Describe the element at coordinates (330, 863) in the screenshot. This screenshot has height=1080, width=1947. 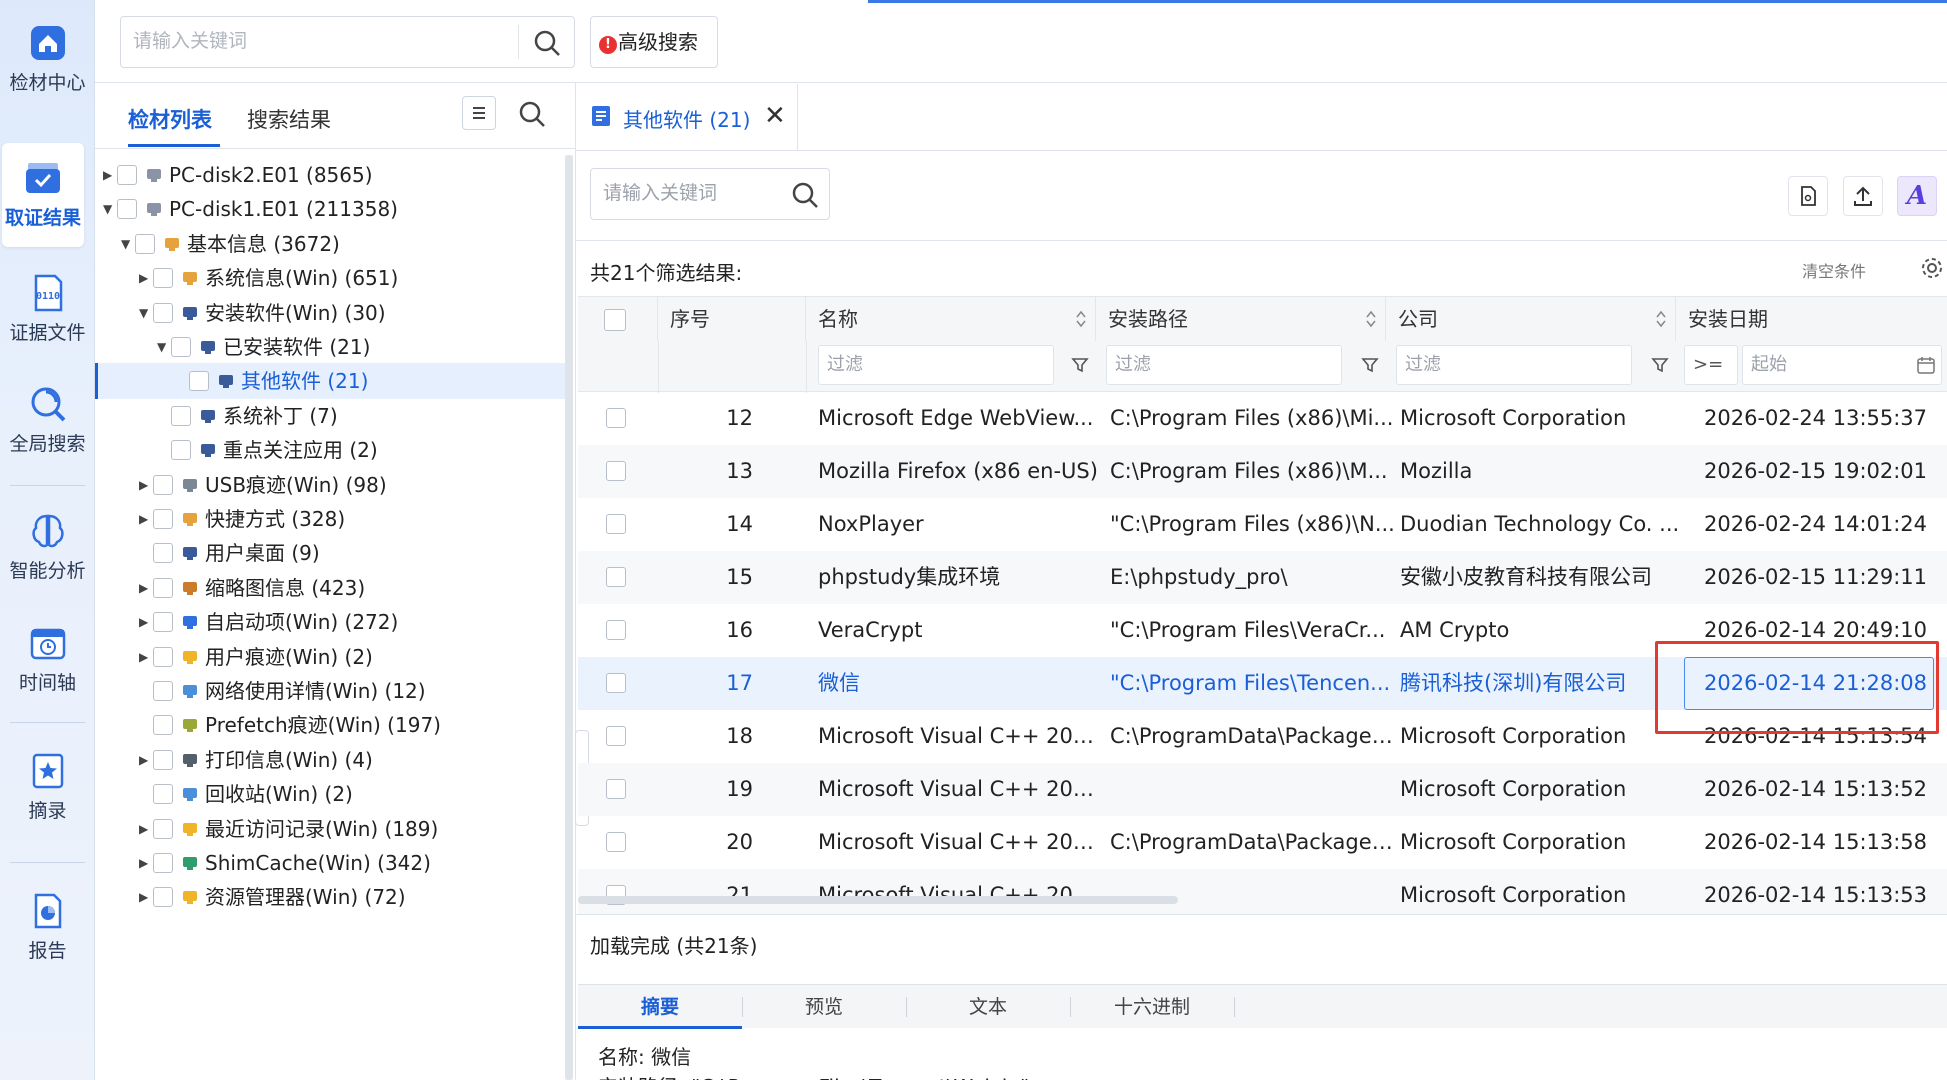
I see `tree-node: ▶ ShimCache(Win) (342)` at that location.